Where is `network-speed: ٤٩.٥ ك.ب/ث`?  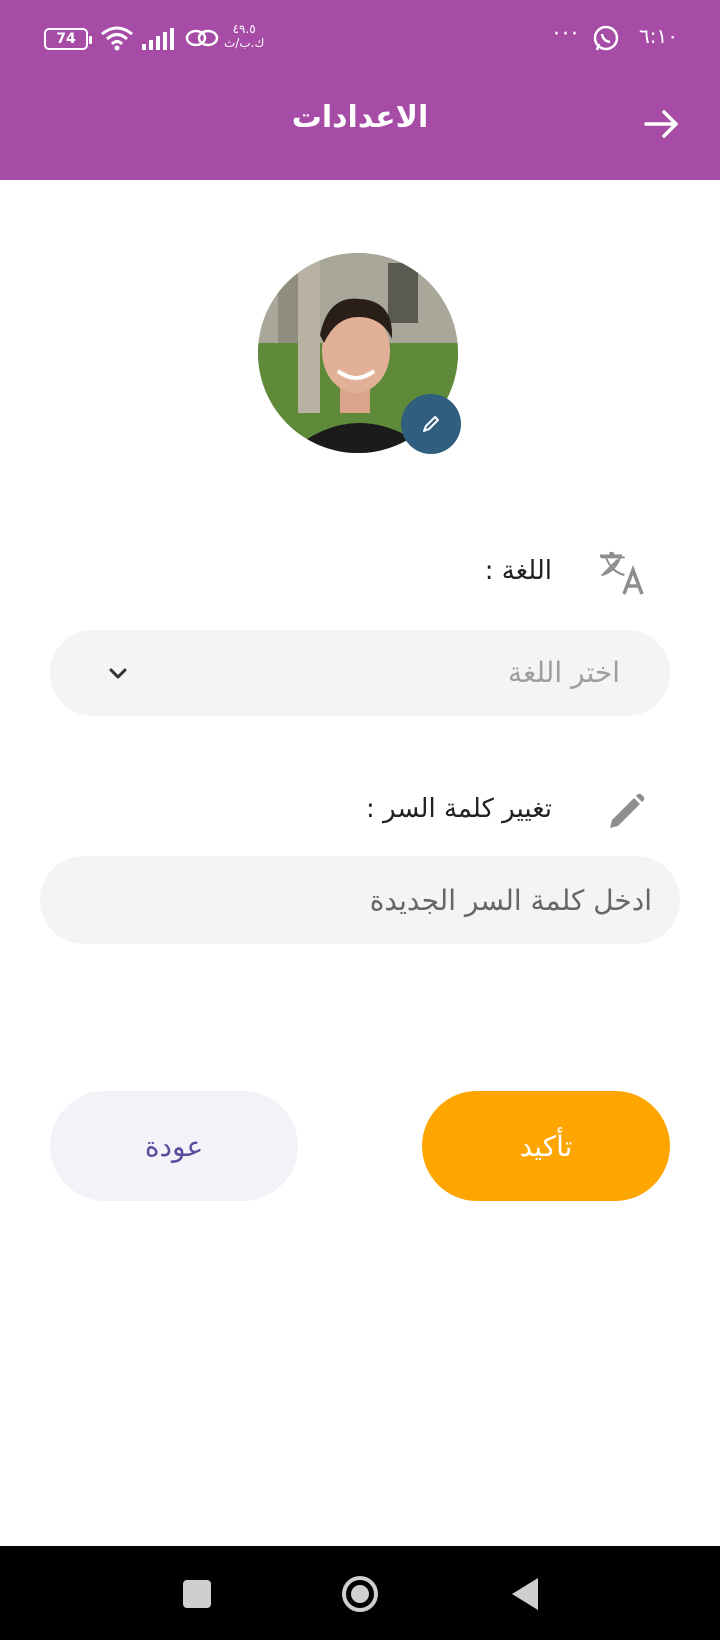 network-speed: ٤٩.٥ ك.ب/ث is located at coordinates (244, 36).